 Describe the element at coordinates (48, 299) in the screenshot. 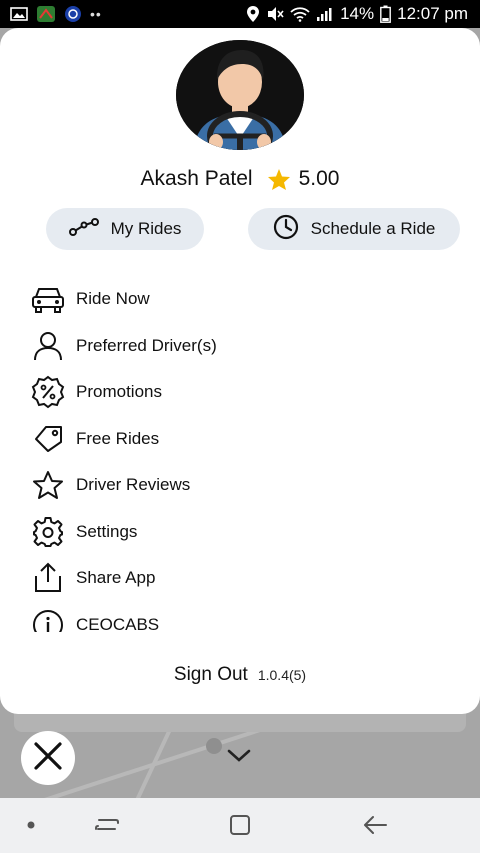

I see `car-icon` at that location.